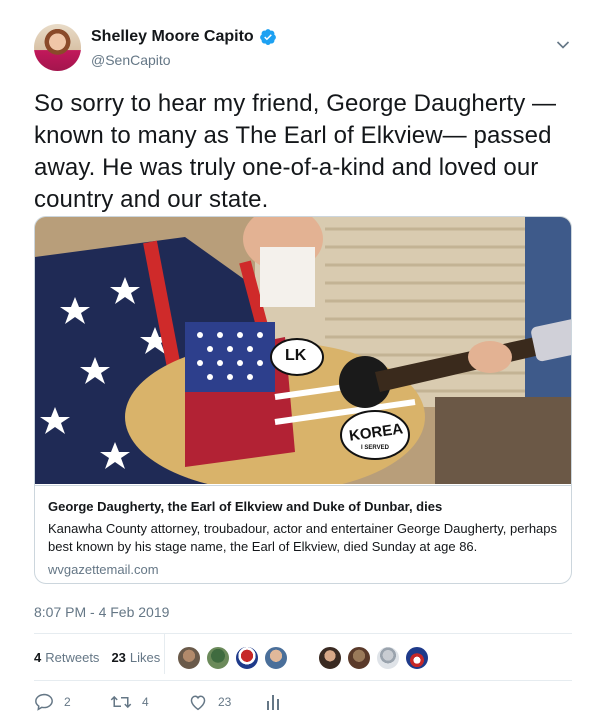  Describe the element at coordinates (267, 37) in the screenshot. I see `verified-badge-icon` at that location.